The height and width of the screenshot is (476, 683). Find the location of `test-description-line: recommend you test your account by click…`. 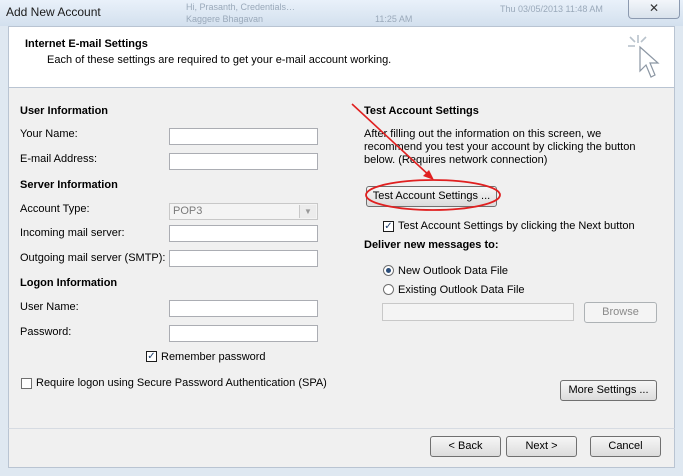

test-description-line: recommend you test your account by click… is located at coordinates (500, 147).